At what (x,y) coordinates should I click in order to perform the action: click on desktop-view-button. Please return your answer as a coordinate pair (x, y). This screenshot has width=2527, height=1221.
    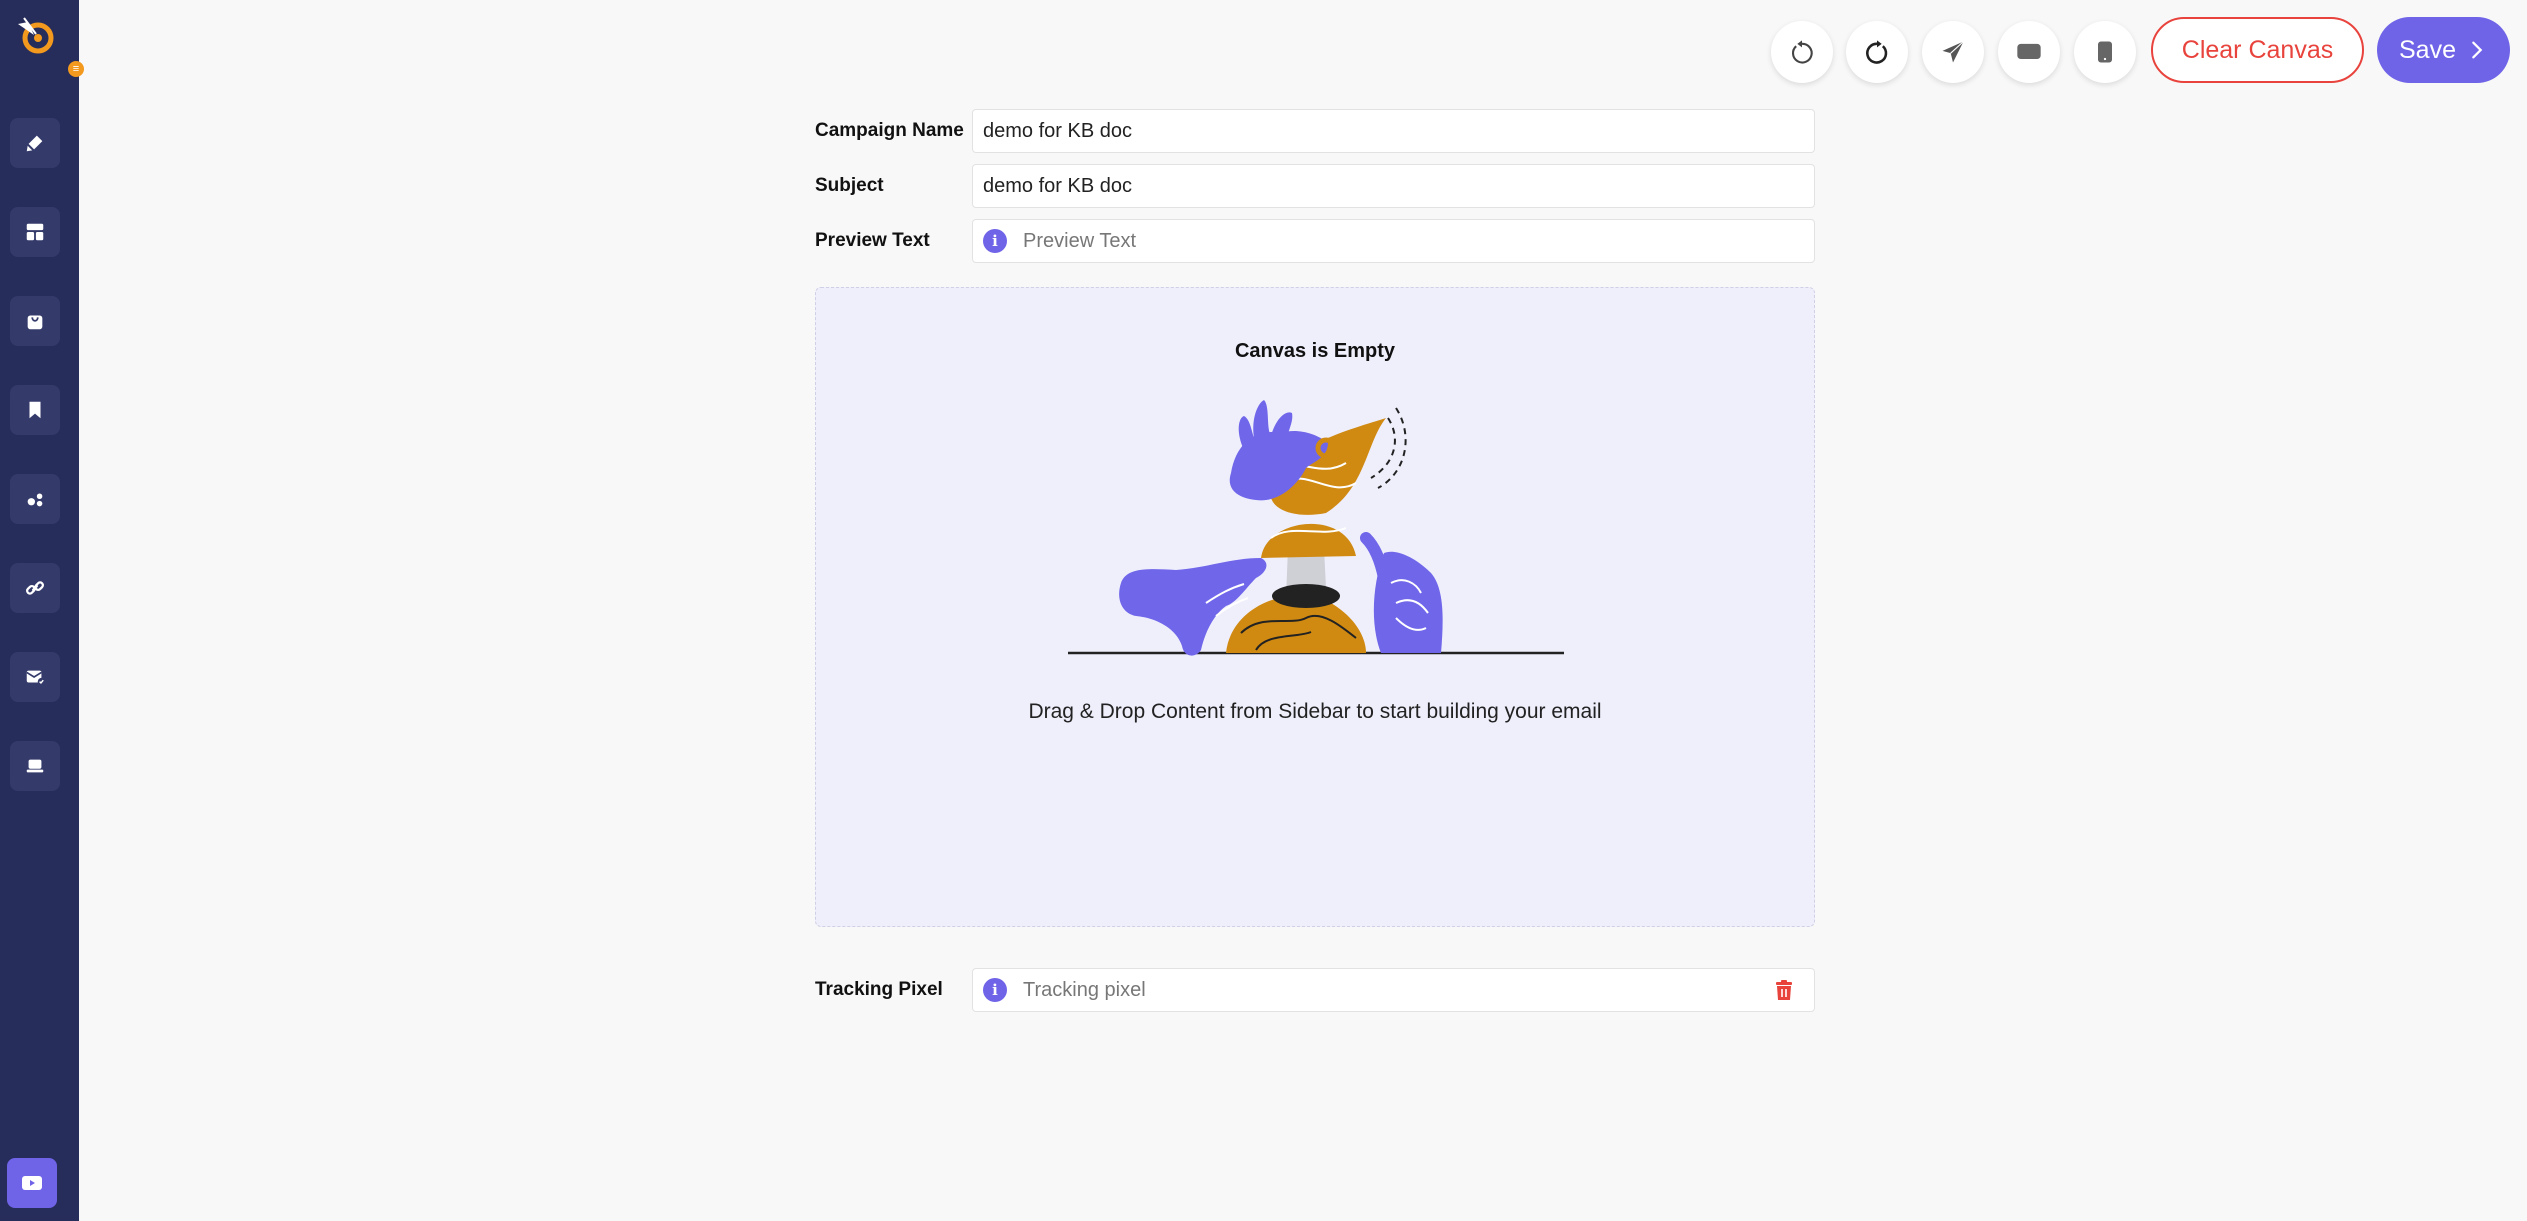
    Looking at the image, I should click on (2029, 52).